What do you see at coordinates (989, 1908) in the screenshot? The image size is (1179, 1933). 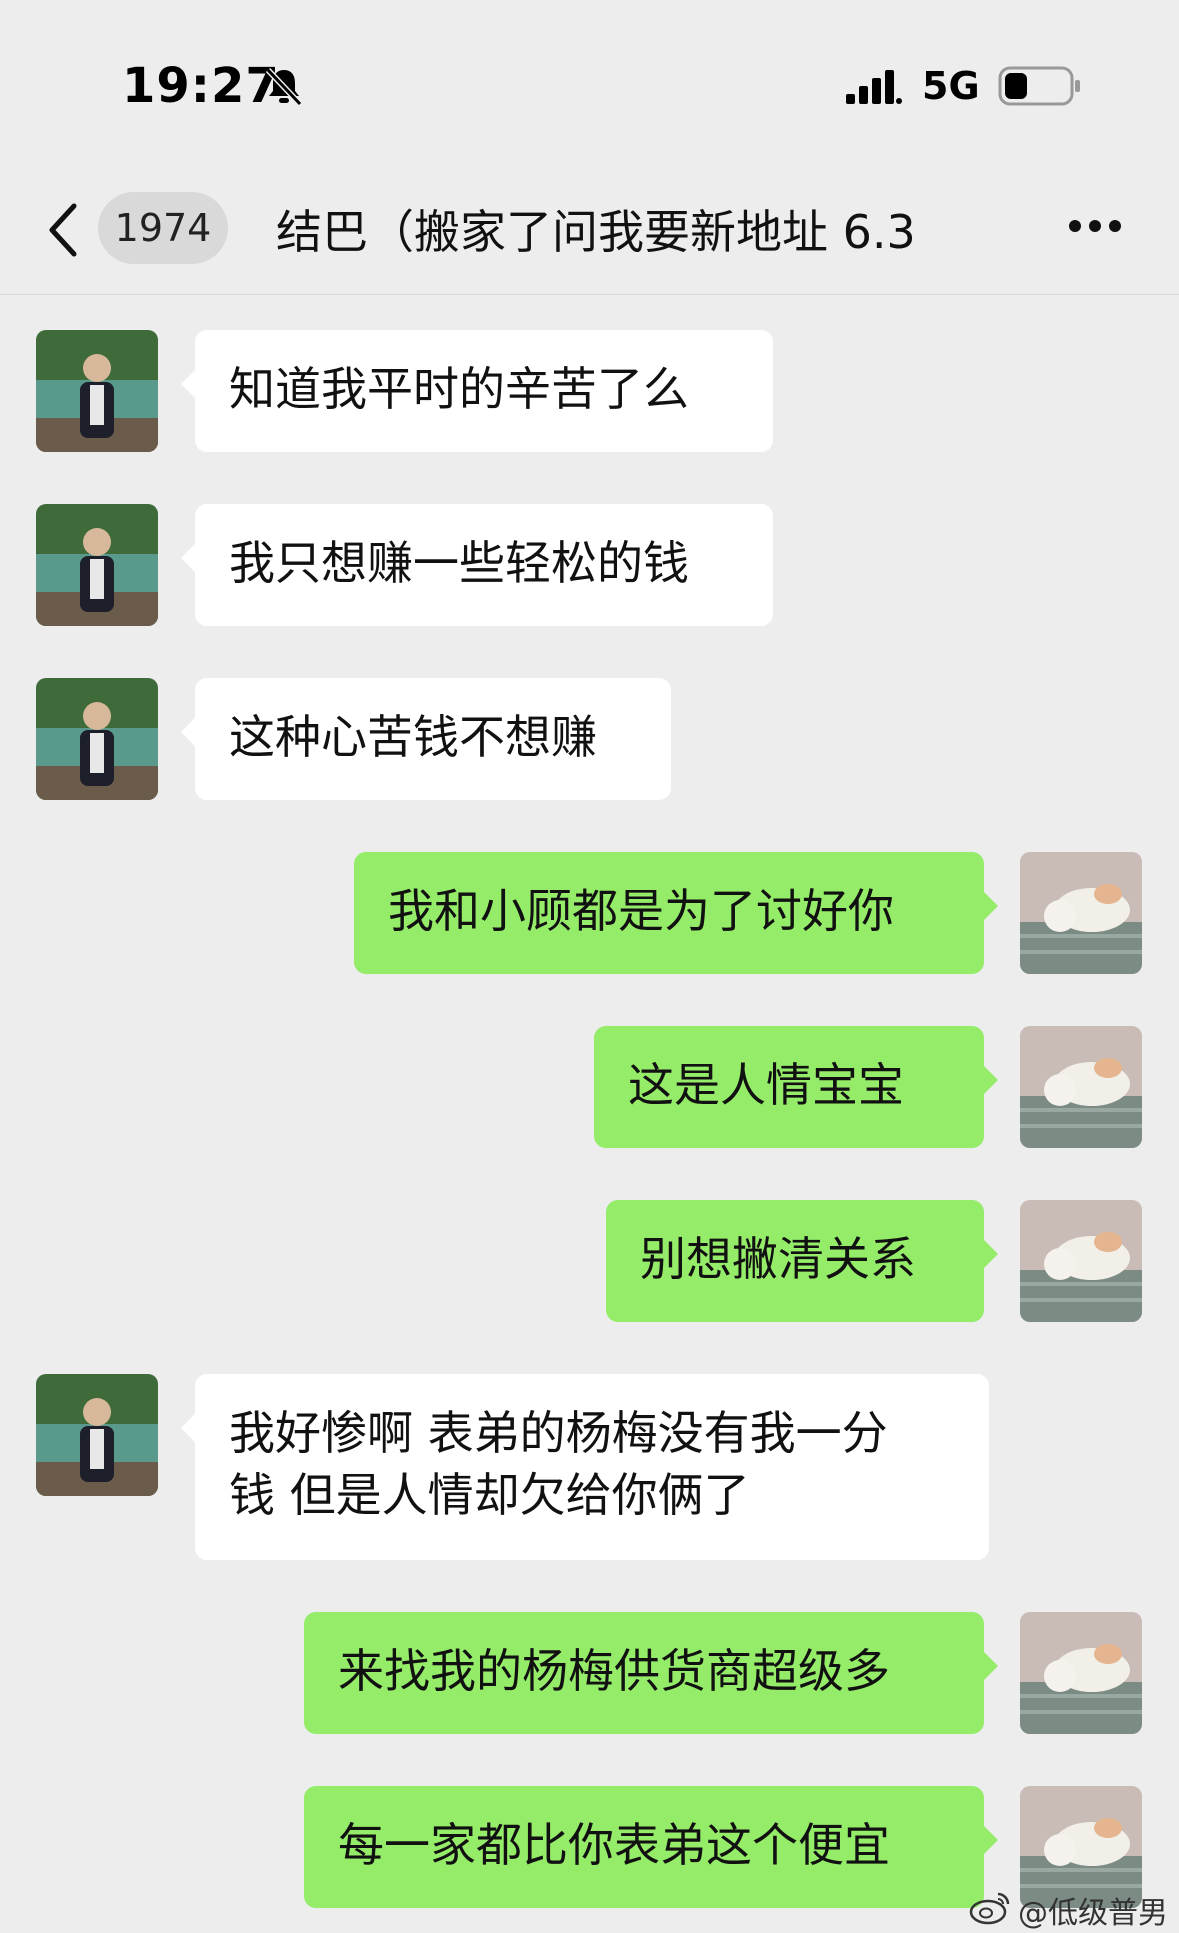 I see `weibo-icon` at bounding box center [989, 1908].